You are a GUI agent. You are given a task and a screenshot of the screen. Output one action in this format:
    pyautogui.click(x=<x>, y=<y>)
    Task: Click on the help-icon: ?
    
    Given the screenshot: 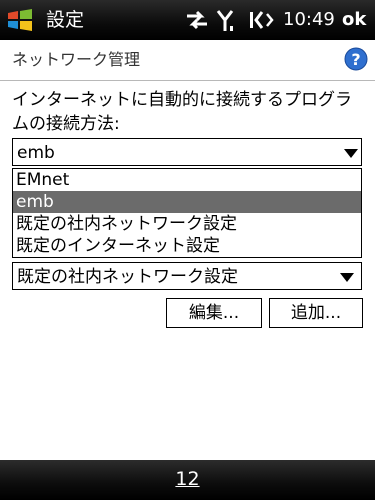 What is the action you would take?
    pyautogui.click(x=356, y=59)
    